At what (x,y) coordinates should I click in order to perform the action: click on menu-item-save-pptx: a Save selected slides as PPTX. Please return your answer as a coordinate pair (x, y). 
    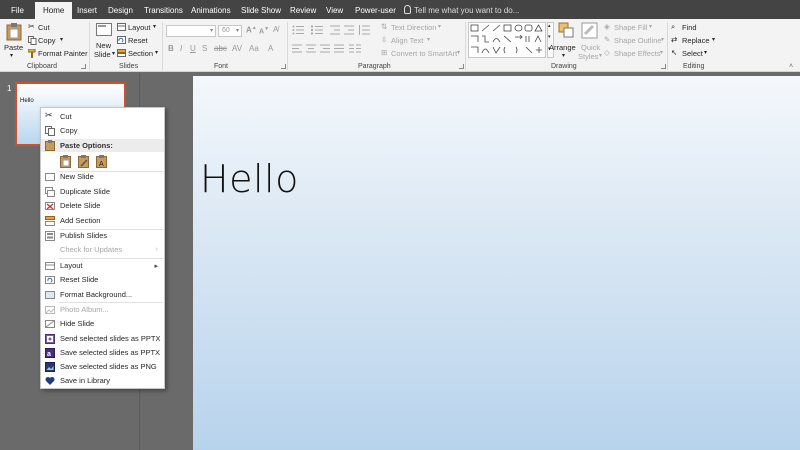
    Looking at the image, I should click on (102, 353).